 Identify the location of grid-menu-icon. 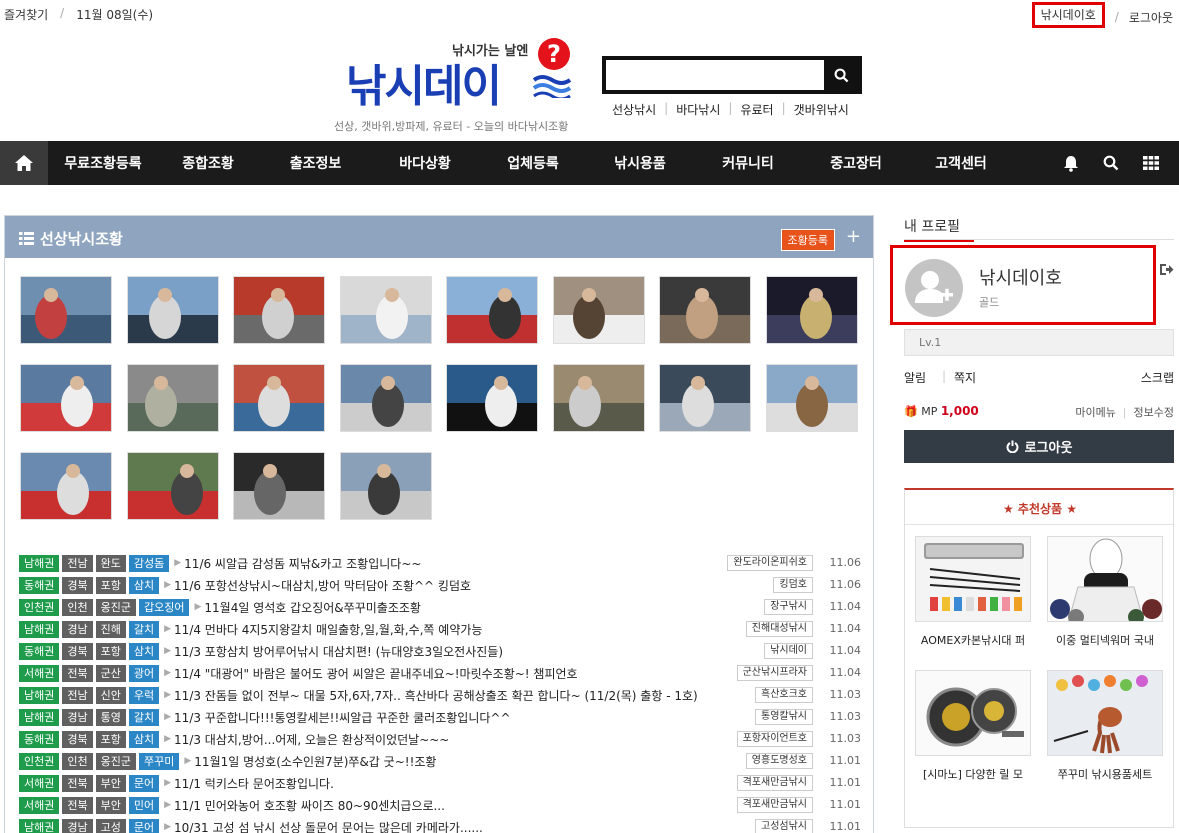
(1151, 163).